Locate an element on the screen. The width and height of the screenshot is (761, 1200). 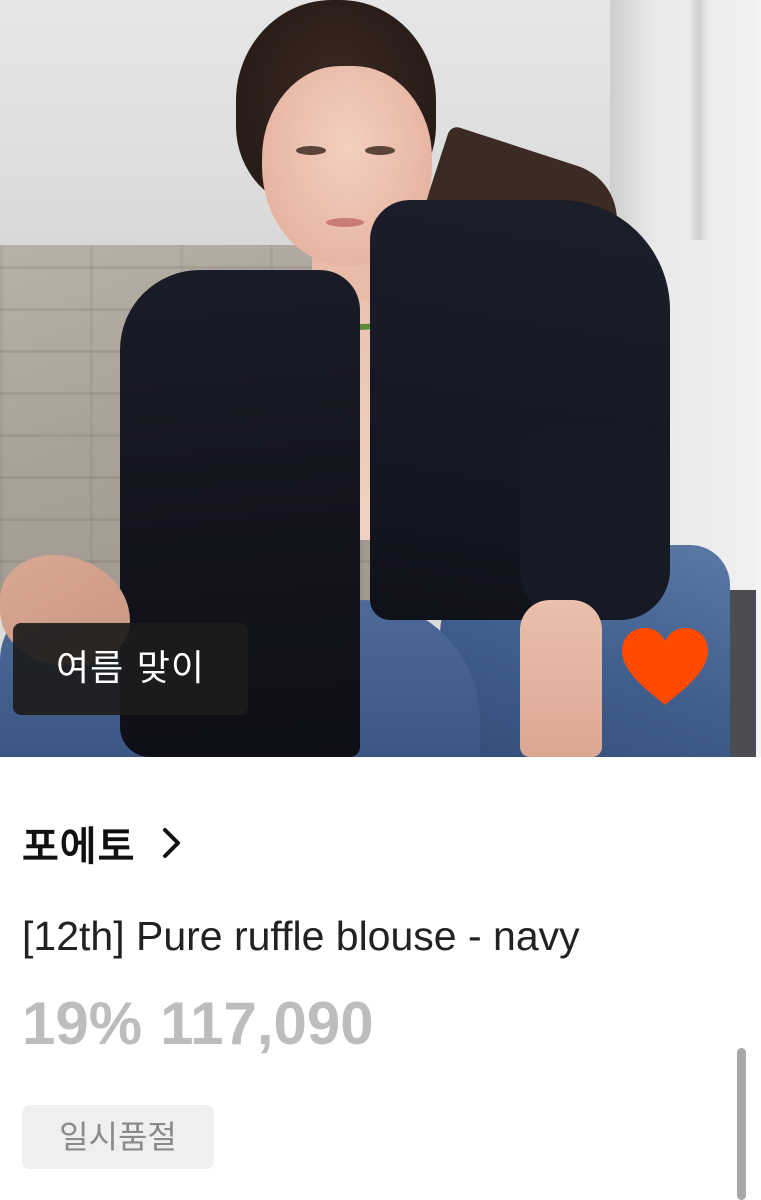
brand-link: 포에토 is located at coordinates (104, 843).